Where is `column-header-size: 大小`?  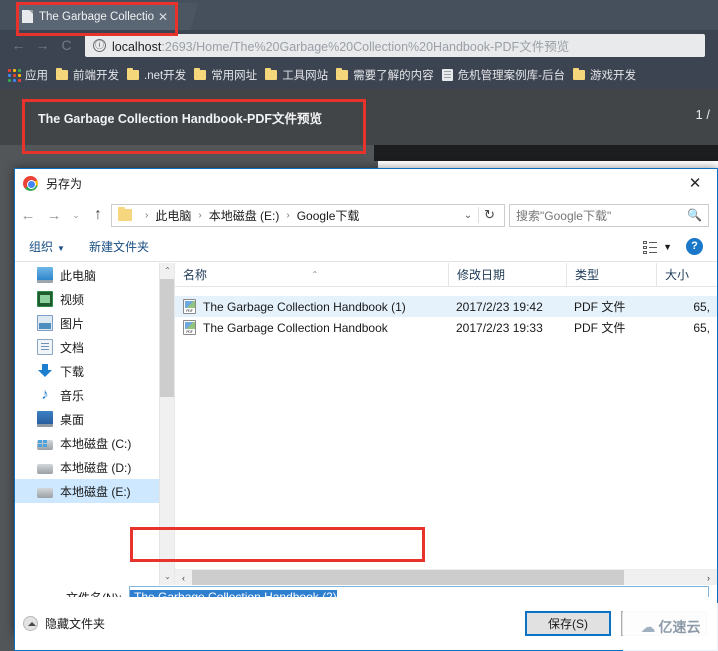
column-header-size: 大小 is located at coordinates (686, 275).